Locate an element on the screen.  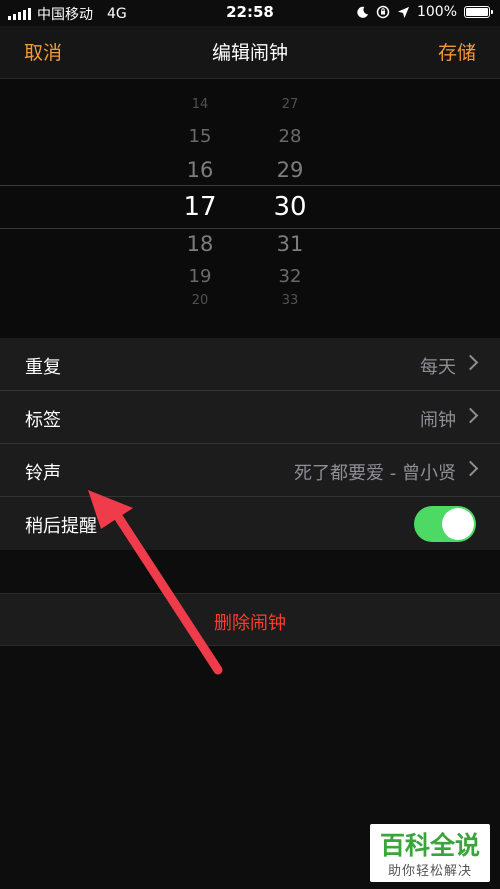
picker-selection-band is located at coordinates (250, 207).